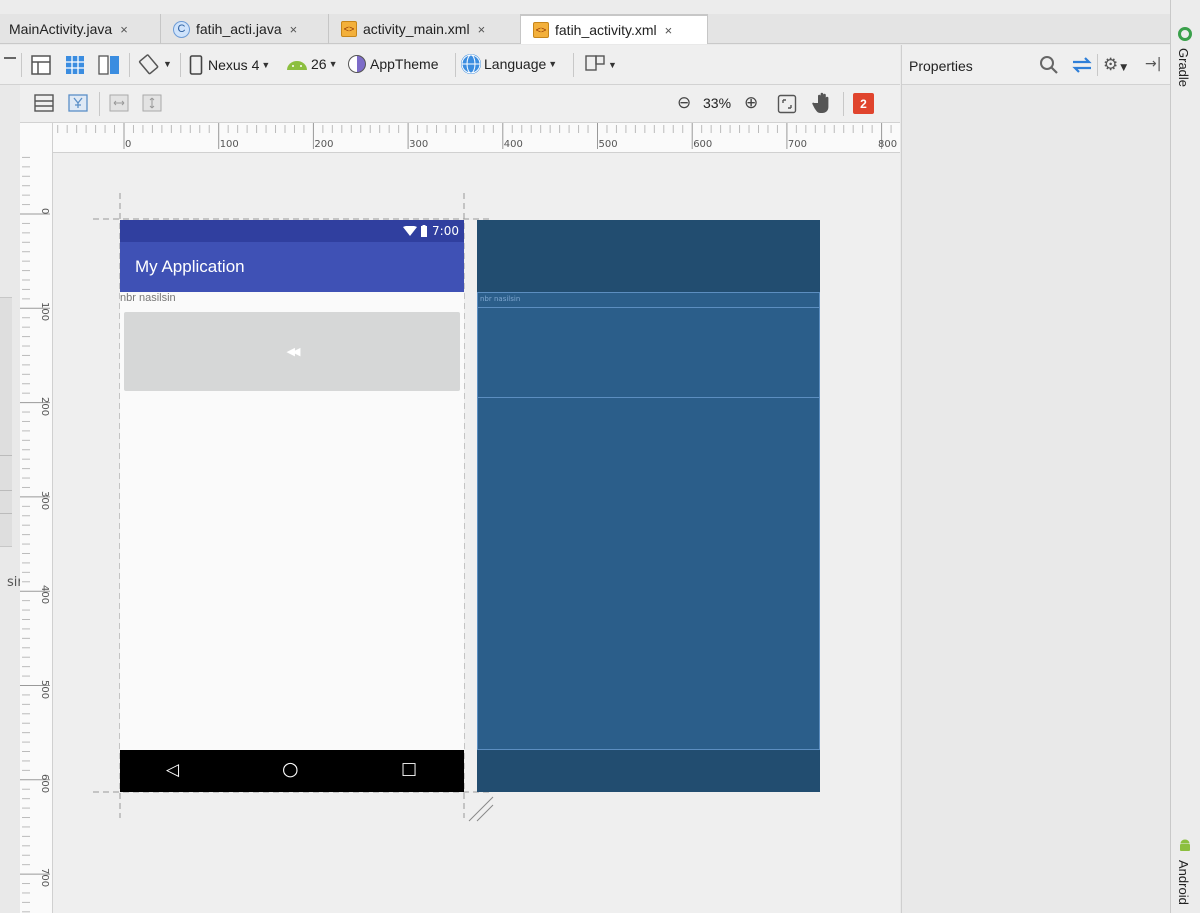 Image resolution: width=1200 pixels, height=913 pixels. What do you see at coordinates (445, 231) in the screenshot?
I see `status-time: 7:00` at bounding box center [445, 231].